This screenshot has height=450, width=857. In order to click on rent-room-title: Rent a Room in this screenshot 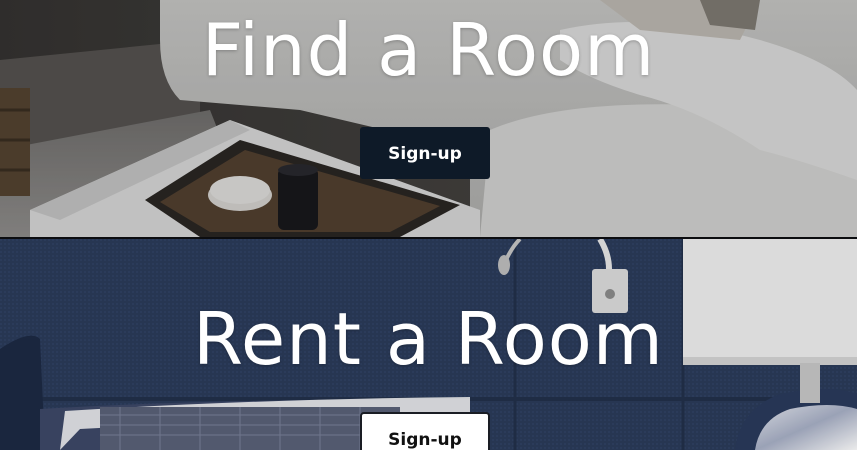, I will do `click(428, 339)`.